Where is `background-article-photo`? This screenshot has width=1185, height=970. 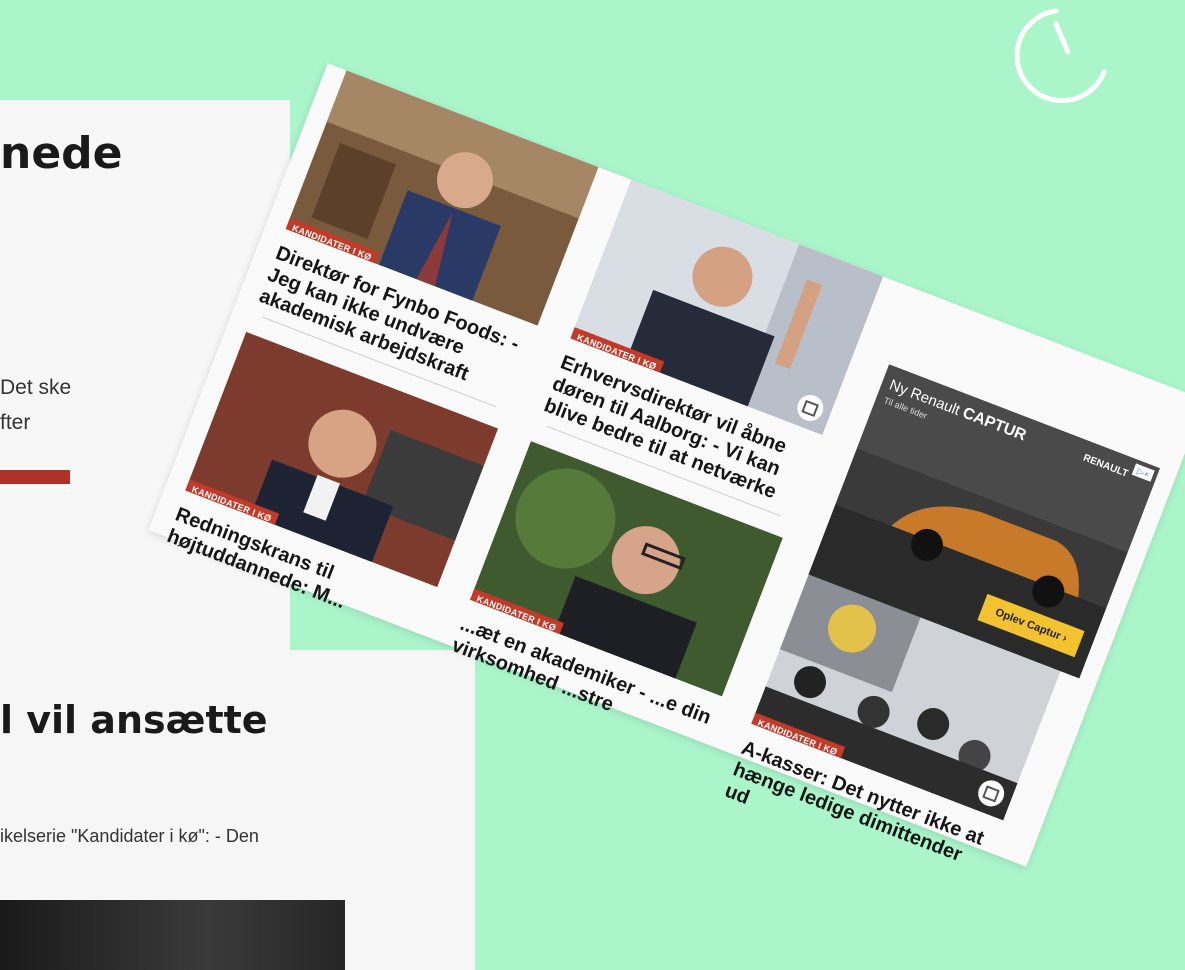 background-article-photo is located at coordinates (172, 935).